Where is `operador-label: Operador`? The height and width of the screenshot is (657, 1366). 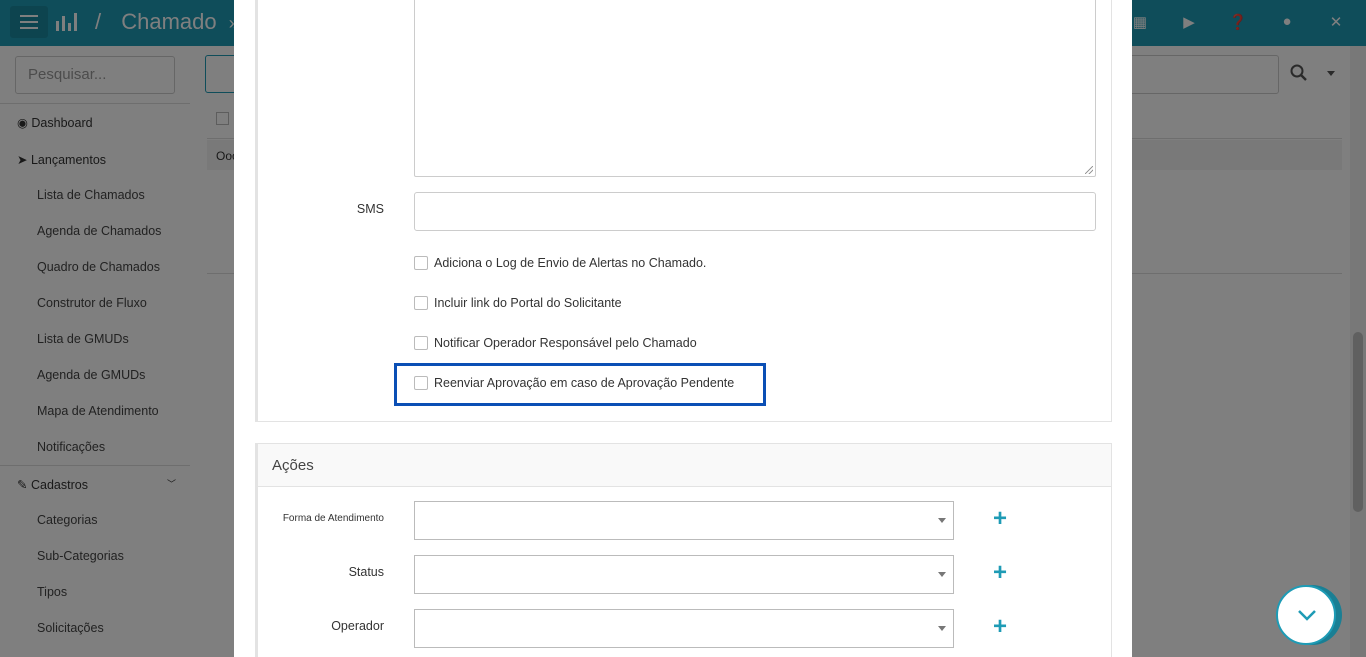 operador-label: Operador is located at coordinates (357, 626).